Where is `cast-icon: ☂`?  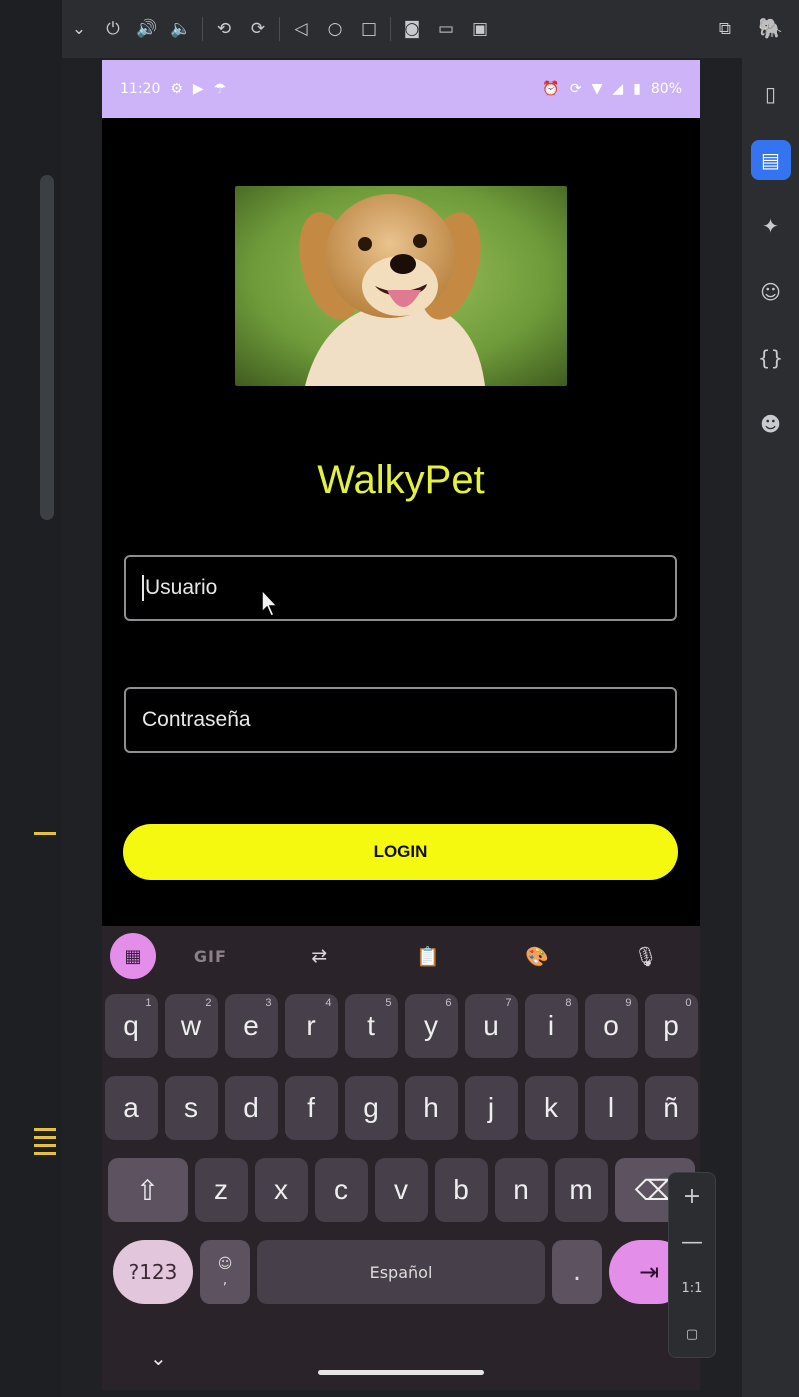
cast-icon: ☂ is located at coordinates (220, 89).